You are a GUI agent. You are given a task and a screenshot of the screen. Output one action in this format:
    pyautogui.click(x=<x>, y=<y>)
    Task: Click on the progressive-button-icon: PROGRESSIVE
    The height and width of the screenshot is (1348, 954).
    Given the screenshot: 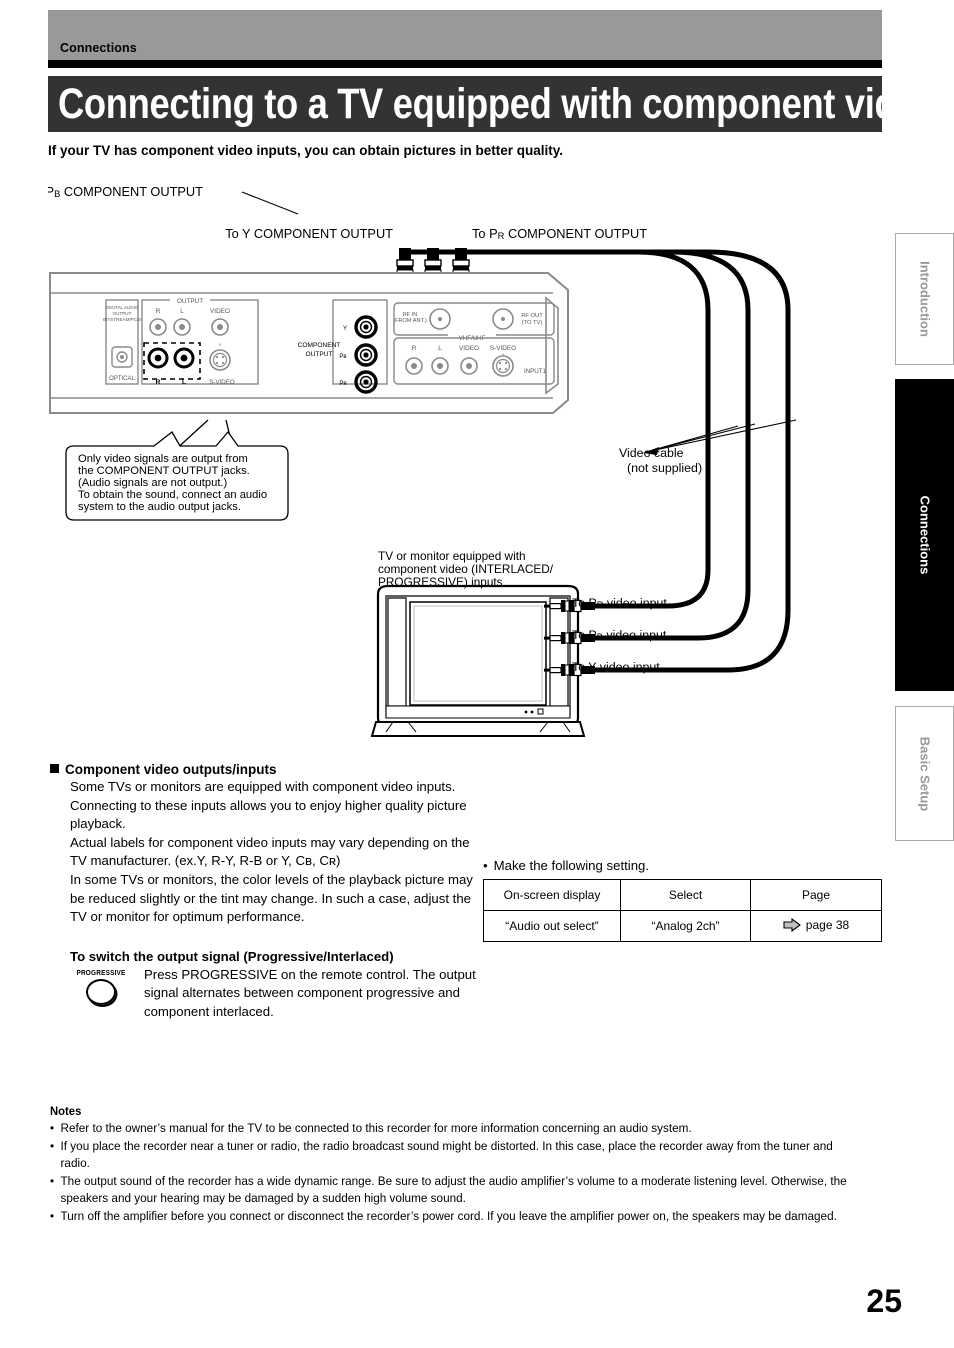 What is the action you would take?
    pyautogui.click(x=101, y=986)
    